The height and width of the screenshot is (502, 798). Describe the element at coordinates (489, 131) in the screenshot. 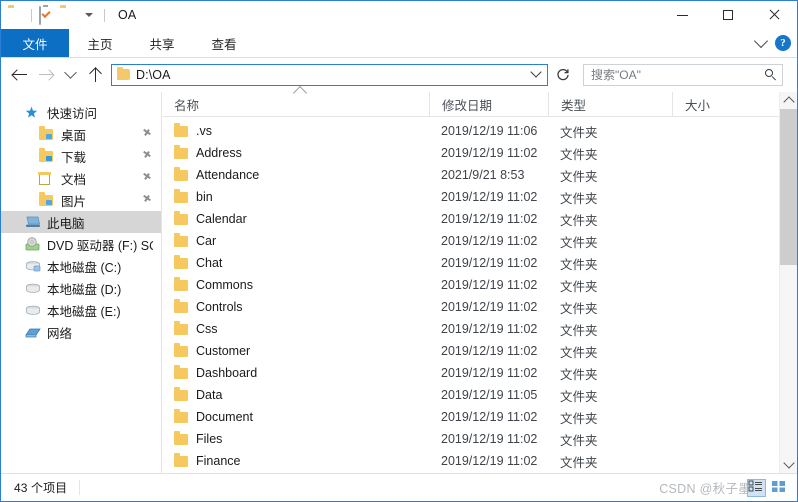

I see `date-modified-cell: 2019/12/19 11:06` at that location.